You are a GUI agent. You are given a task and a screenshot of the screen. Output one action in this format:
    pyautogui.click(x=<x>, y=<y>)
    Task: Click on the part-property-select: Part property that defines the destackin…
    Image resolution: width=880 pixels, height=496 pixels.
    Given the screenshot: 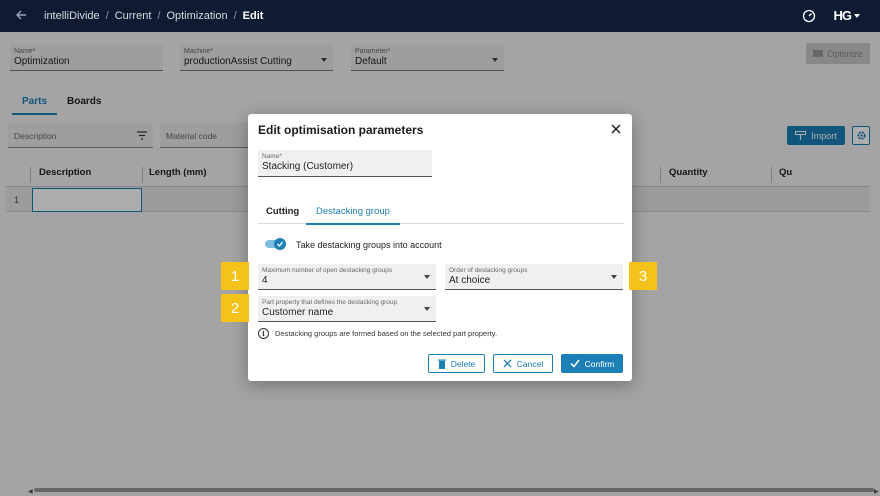 What is the action you would take?
    pyautogui.click(x=347, y=309)
    